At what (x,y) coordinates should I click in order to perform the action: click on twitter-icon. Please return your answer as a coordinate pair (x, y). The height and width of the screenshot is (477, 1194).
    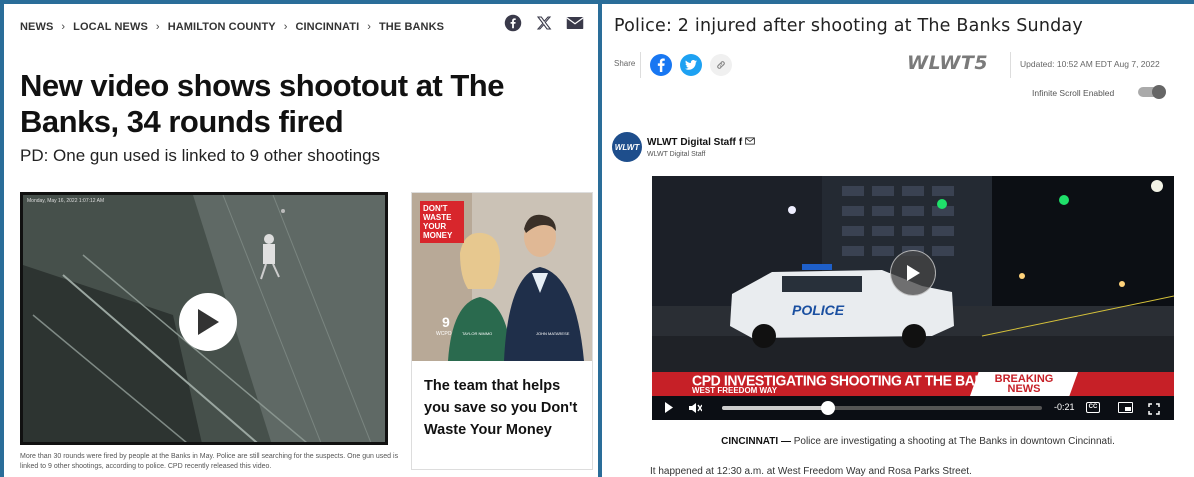
    Looking at the image, I should click on (691, 65).